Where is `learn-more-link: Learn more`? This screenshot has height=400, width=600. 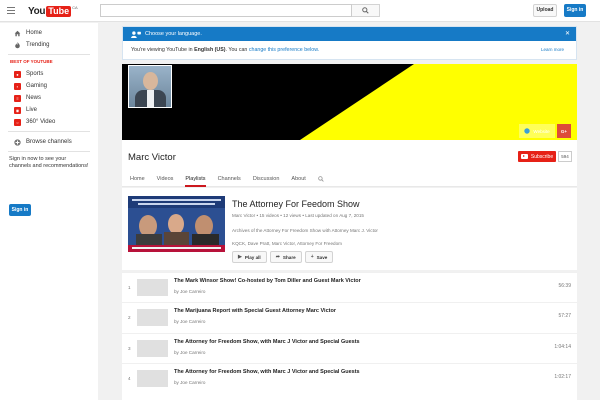 learn-more-link: Learn more is located at coordinates (552, 49).